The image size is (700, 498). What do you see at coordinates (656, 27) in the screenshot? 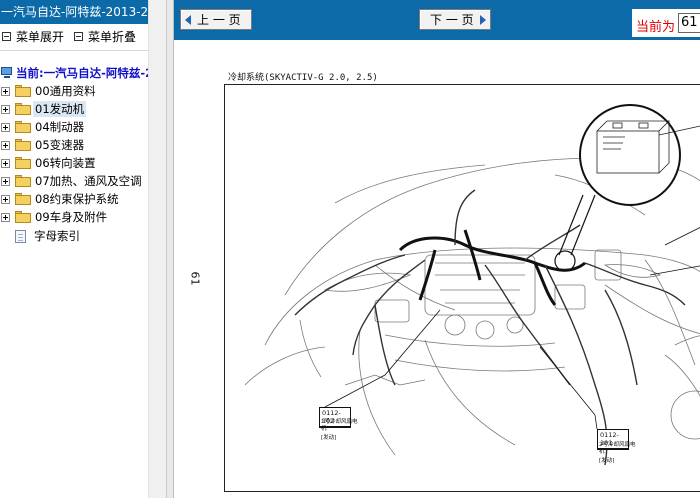
I see `current-page-label: 当前为` at bounding box center [656, 27].